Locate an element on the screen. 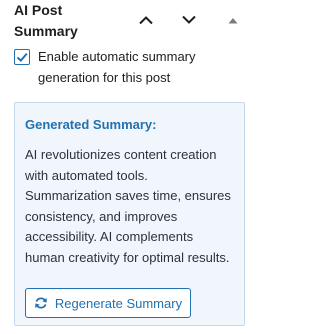  panel-toggle-button is located at coordinates (233, 20).